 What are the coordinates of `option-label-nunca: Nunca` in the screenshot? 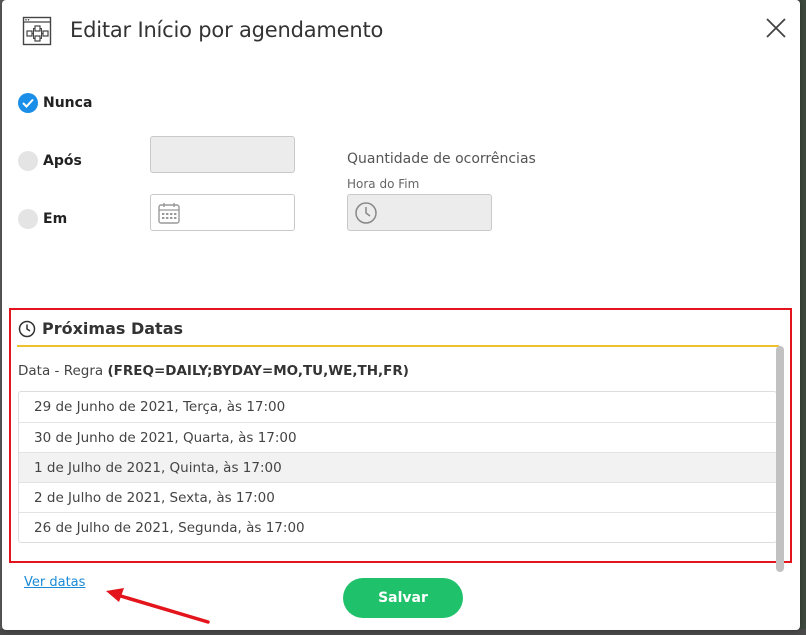 It's located at (68, 103).